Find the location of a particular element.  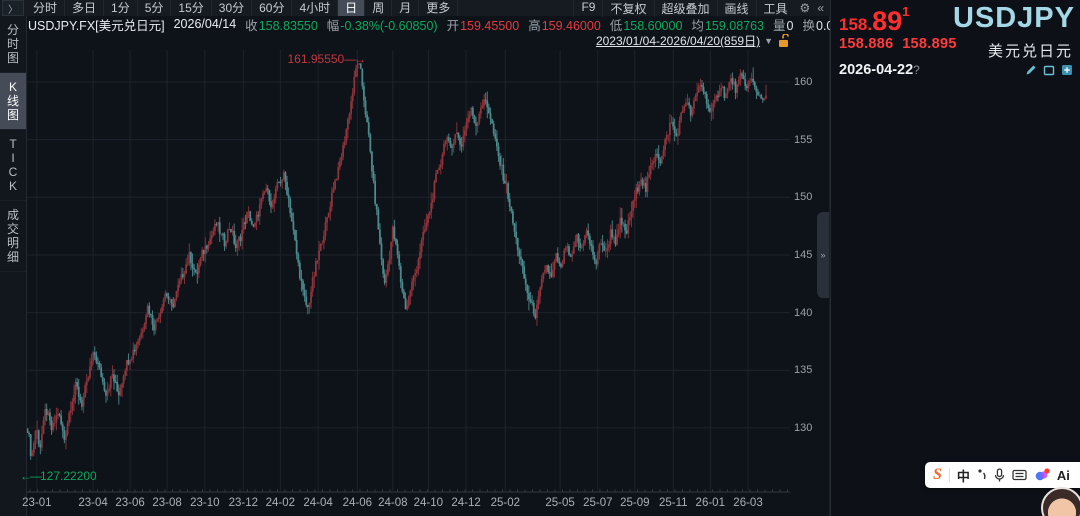

keyboard-icon is located at coordinates (1019, 475).